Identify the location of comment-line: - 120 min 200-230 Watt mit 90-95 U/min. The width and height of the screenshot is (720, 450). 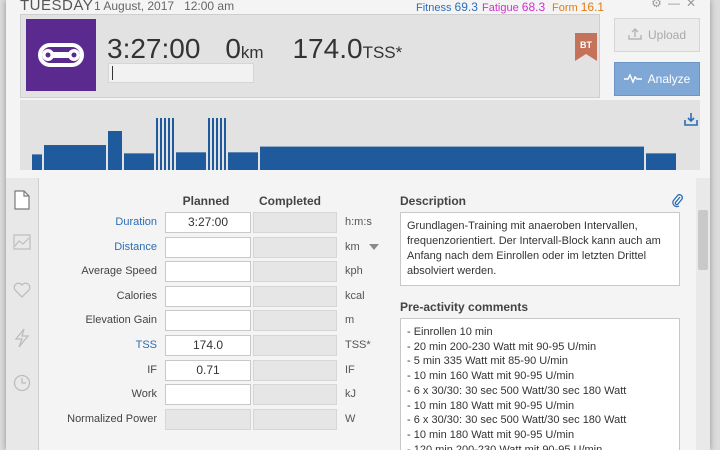
(505, 446).